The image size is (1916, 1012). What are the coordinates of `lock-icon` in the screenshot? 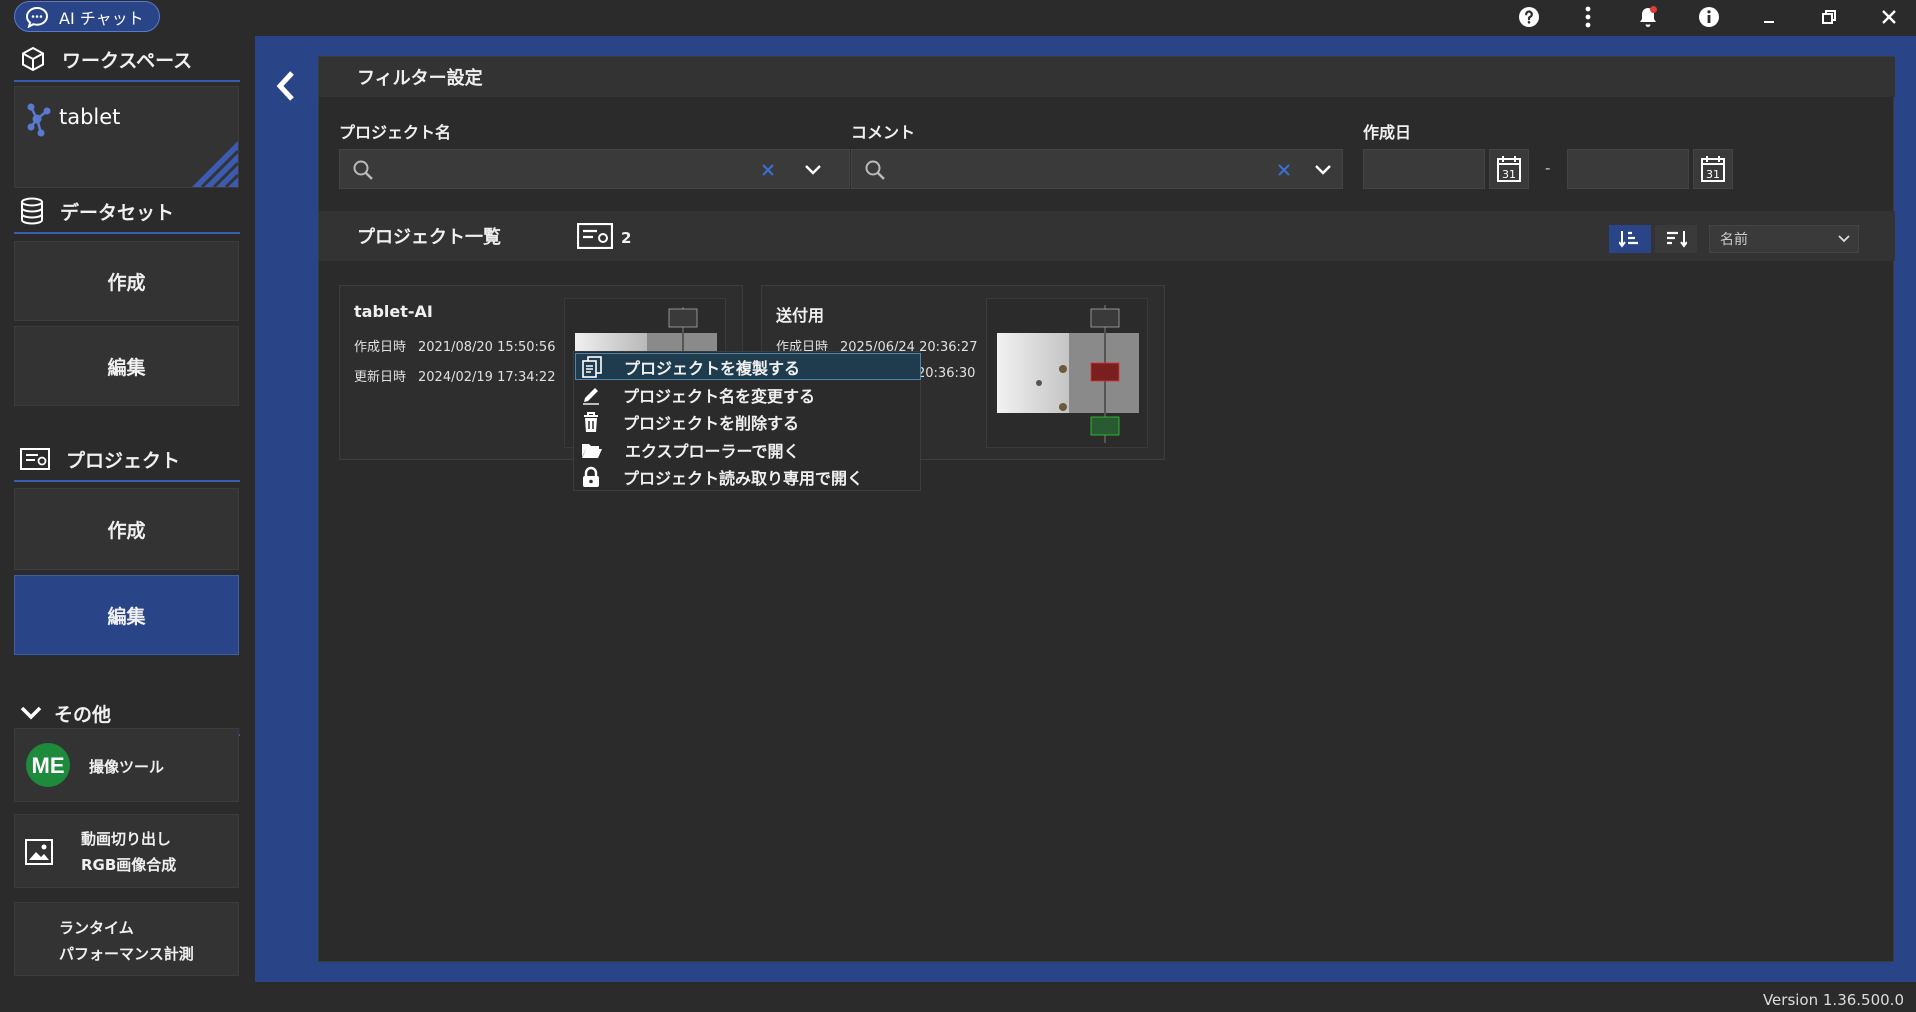 It's located at (591, 477).